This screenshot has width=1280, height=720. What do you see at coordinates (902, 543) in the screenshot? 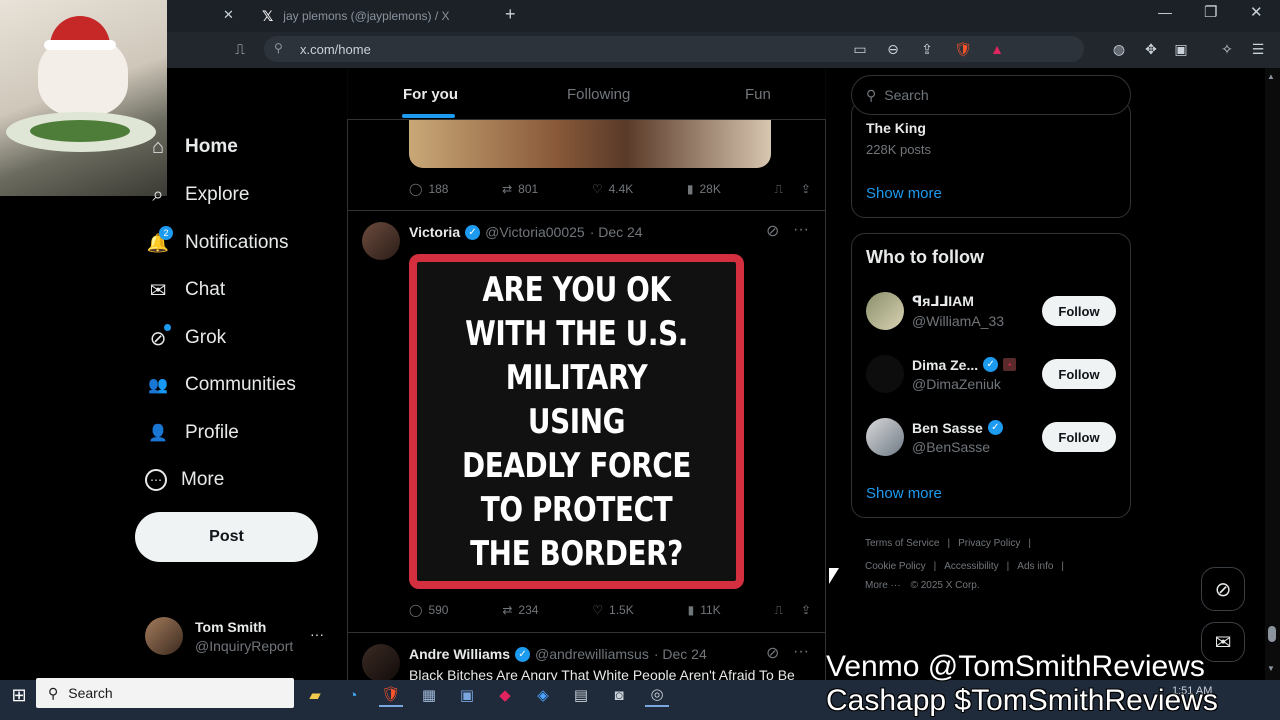
I see `footer-terms: Terms of Service` at bounding box center [902, 543].